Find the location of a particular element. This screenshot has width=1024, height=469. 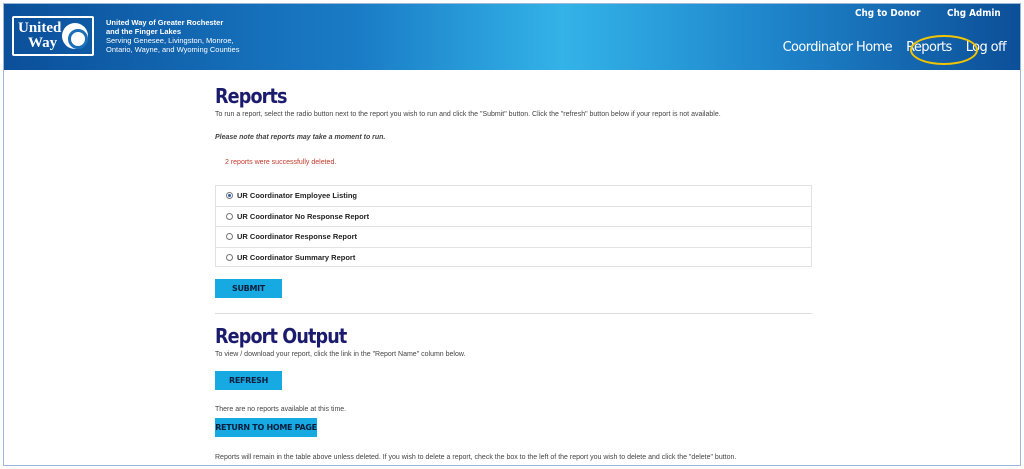

report-option-row: UR Coordinator Employee Listing is located at coordinates (513, 196).